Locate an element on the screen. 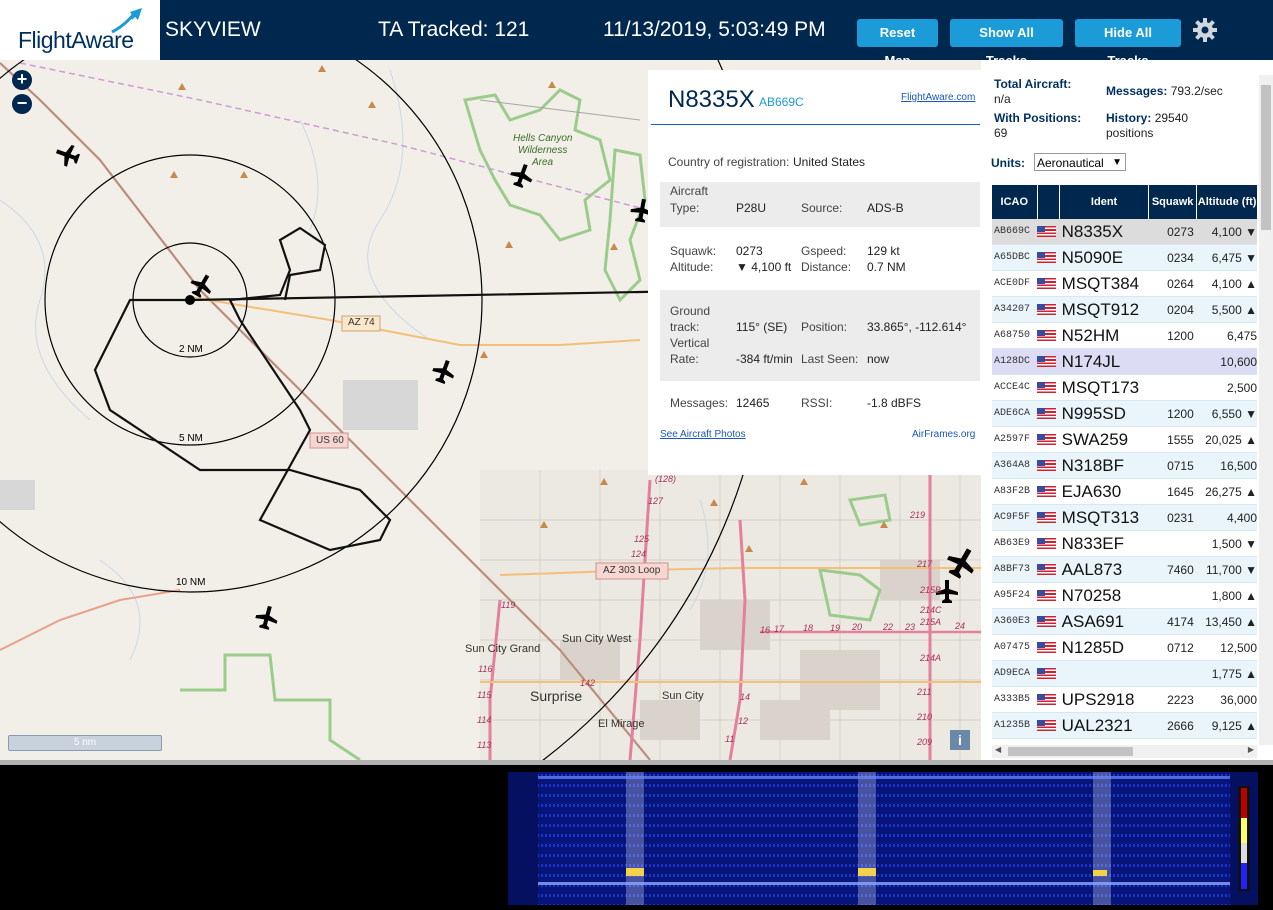  col-icao: ICAO is located at coordinates (1015, 202).